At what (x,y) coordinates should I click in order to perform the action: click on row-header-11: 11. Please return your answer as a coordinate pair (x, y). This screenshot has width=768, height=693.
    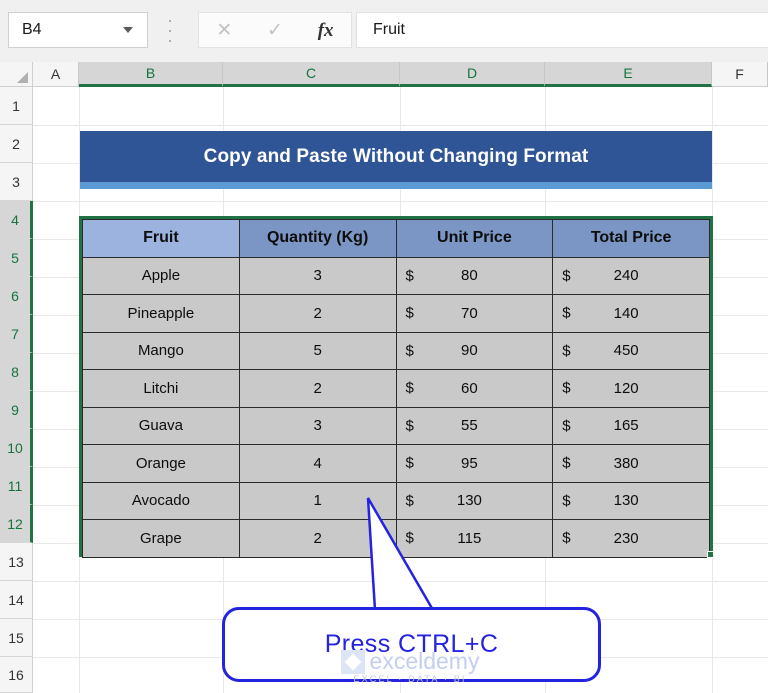
    Looking at the image, I should click on (16, 486).